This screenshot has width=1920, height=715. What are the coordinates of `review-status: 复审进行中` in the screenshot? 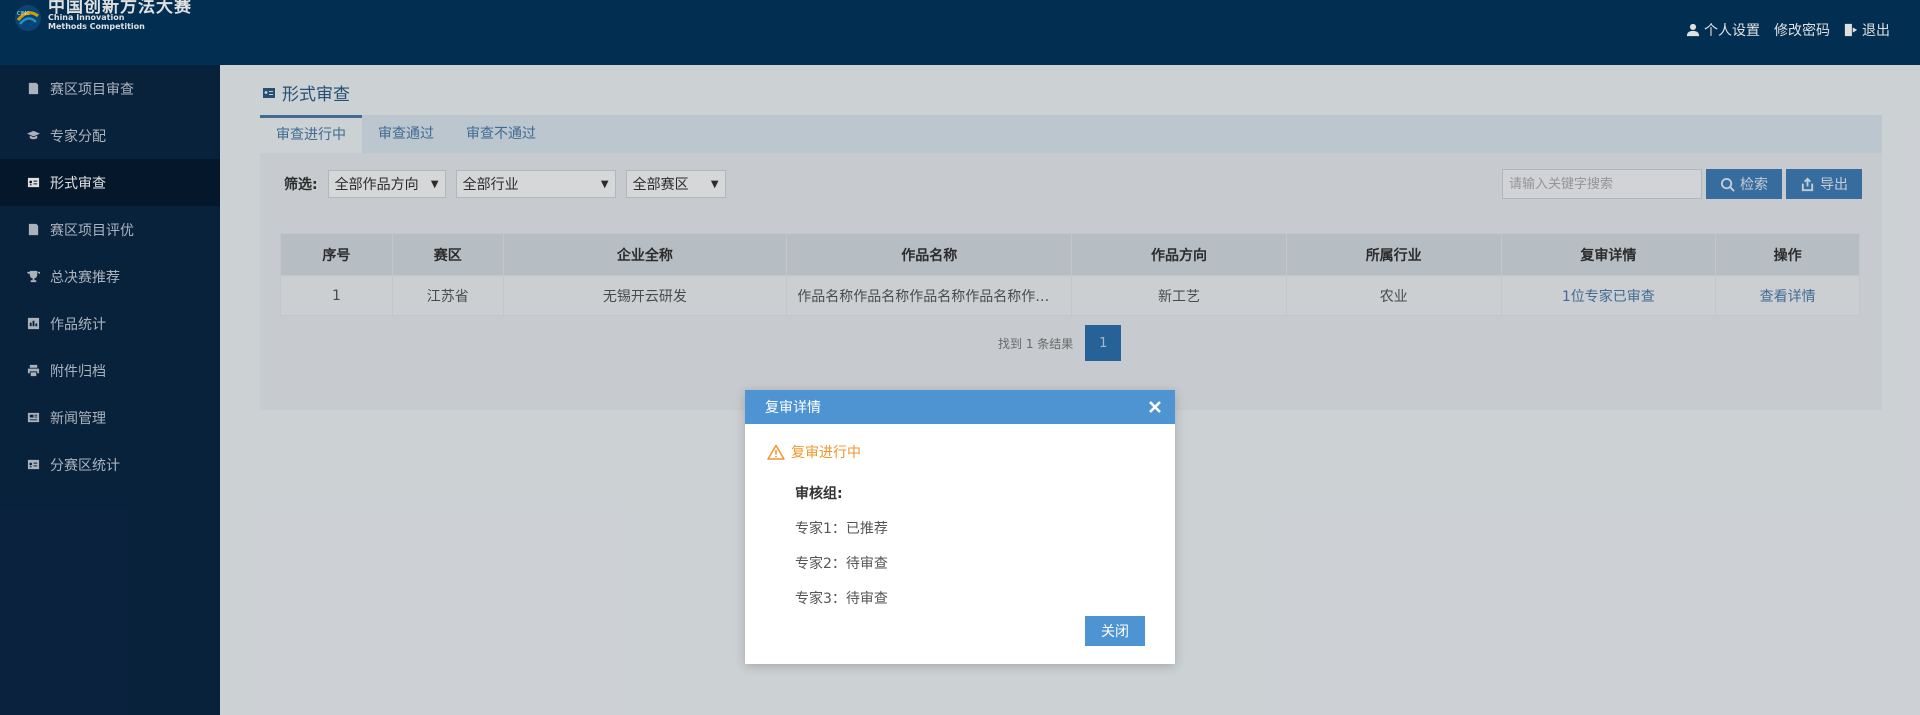 It's located at (814, 452).